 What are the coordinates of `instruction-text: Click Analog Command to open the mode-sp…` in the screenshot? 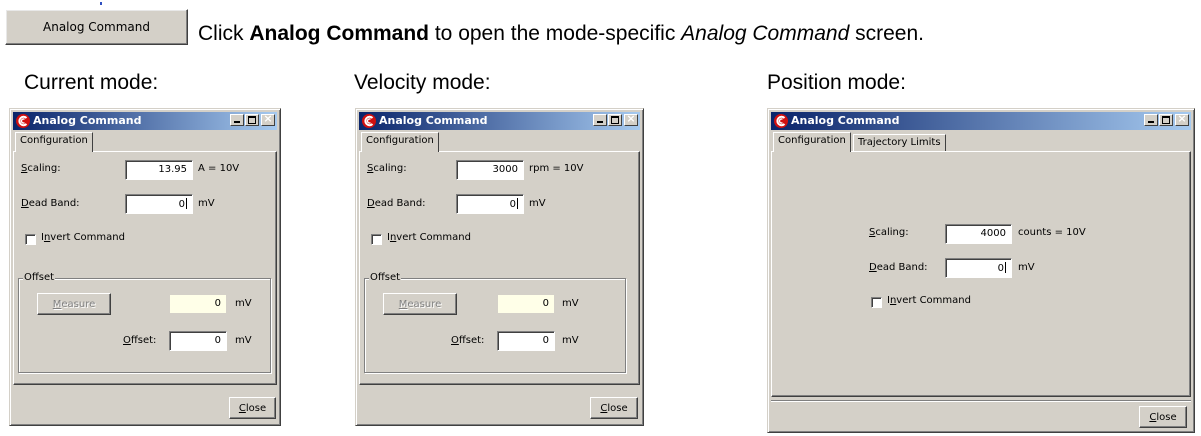 It's located at (561, 33).